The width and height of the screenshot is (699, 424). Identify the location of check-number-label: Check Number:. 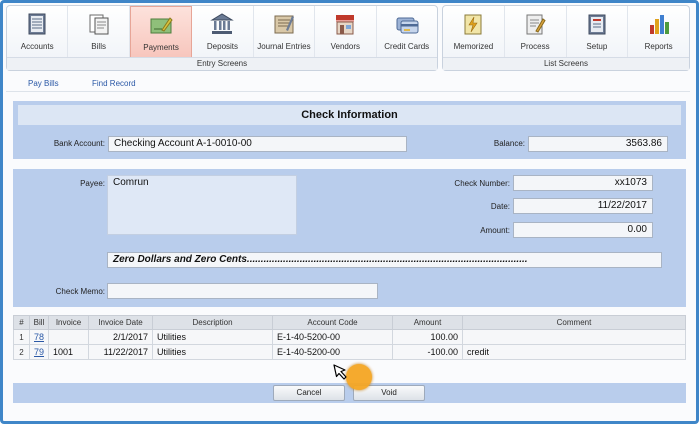
(482, 183).